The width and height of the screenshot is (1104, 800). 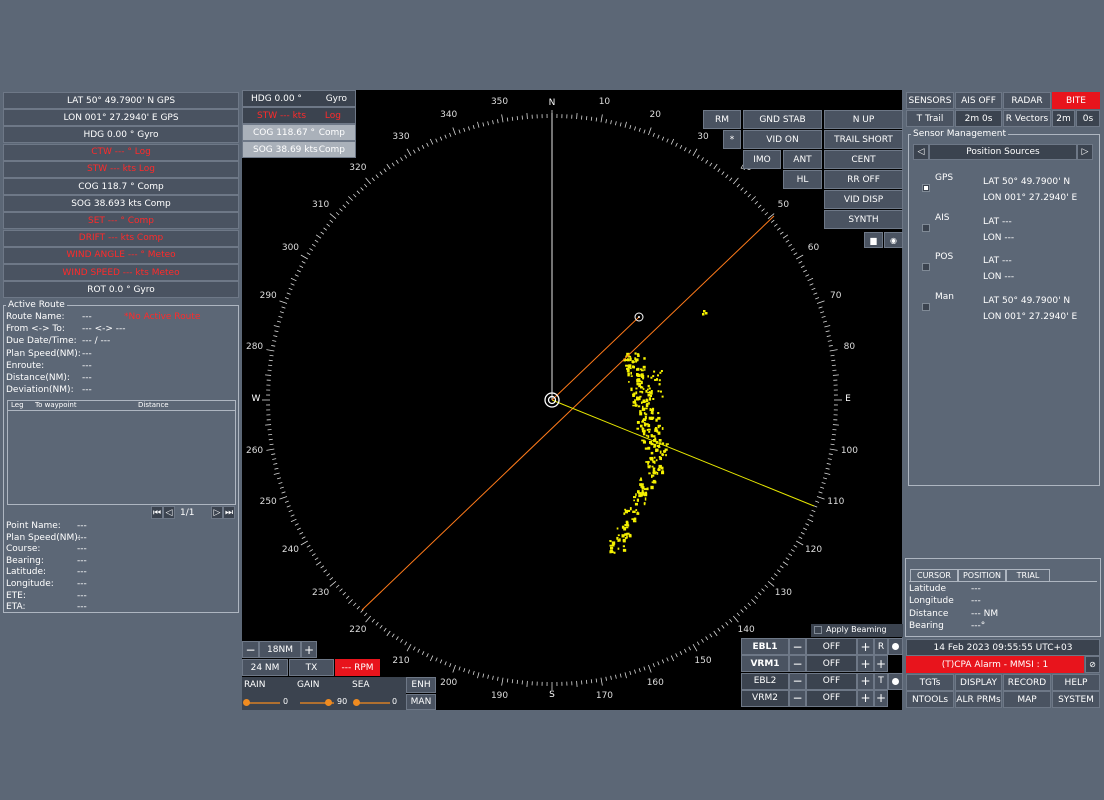 I want to click on tab-cursor: CURSOR, so click(x=934, y=575).